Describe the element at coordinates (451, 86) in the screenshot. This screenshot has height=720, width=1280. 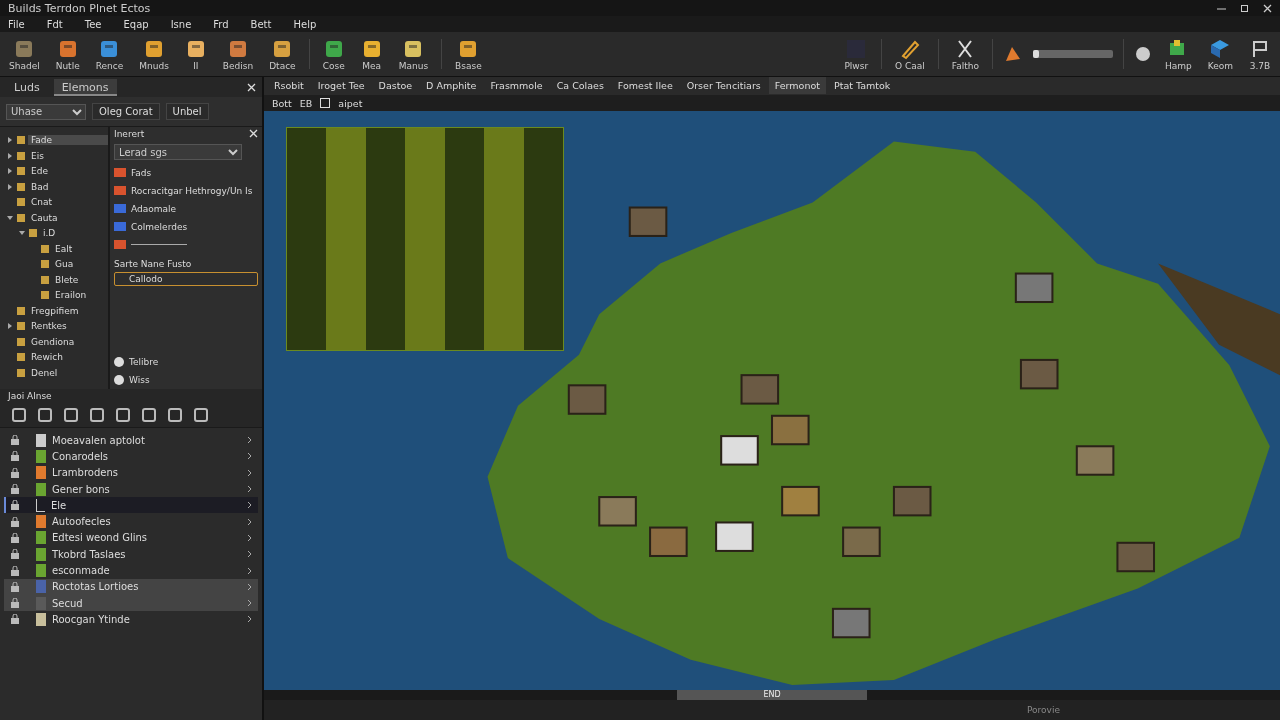
I see `editor-tab: D Amphite` at that location.